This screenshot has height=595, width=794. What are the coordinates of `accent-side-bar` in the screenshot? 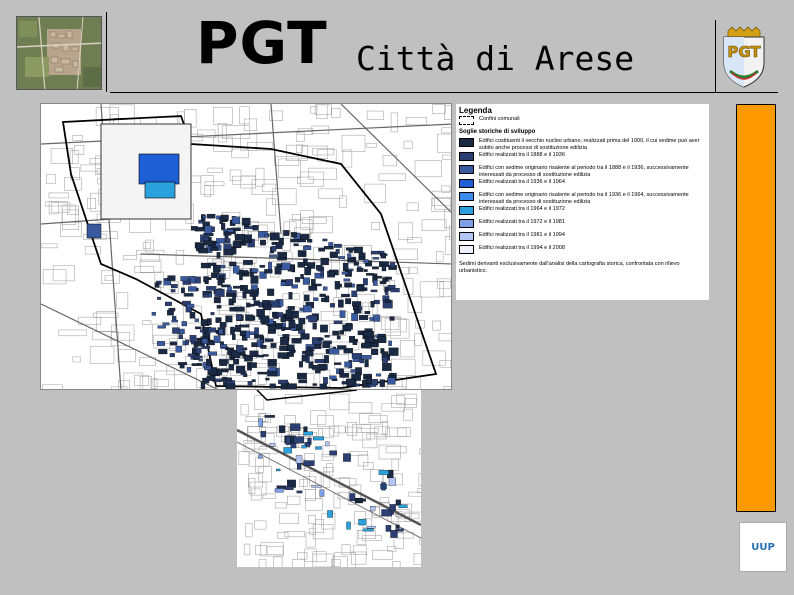 It's located at (756, 308).